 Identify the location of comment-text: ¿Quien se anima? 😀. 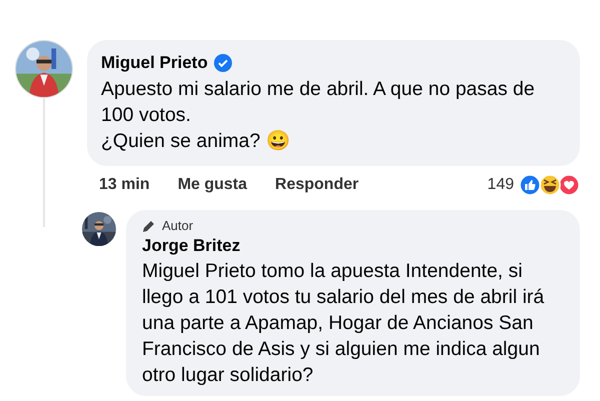
(196, 141).